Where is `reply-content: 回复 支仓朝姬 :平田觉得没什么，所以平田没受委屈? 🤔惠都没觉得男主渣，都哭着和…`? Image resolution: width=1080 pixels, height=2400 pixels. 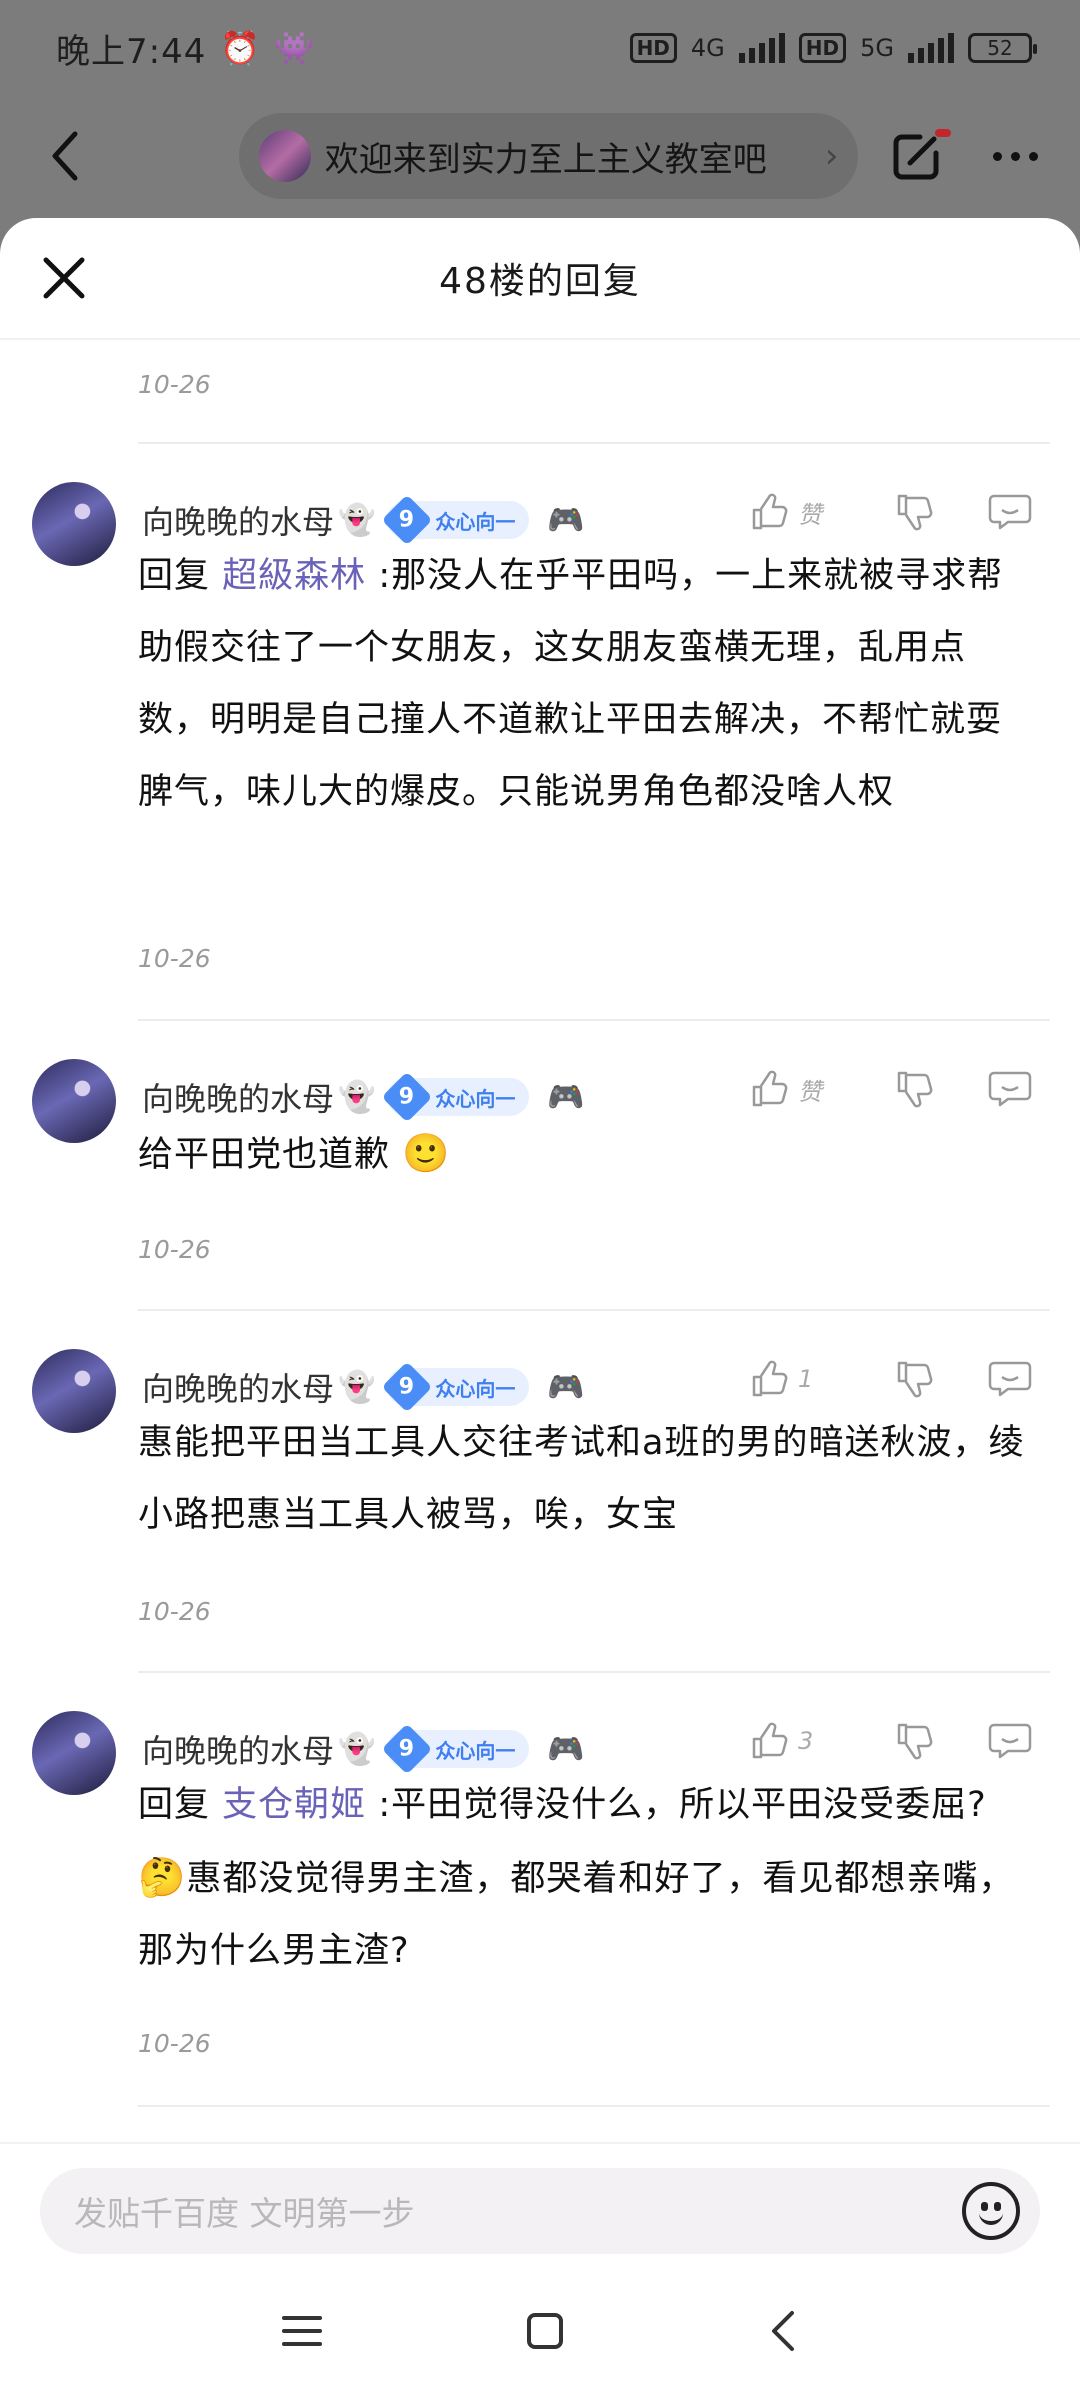
reply-content: 回复 支仓朝姬 :平田觉得没什么，所以平田没受委屈? 🤔惠都没觉得男主渣，都哭着和… is located at coordinates (584, 1878).